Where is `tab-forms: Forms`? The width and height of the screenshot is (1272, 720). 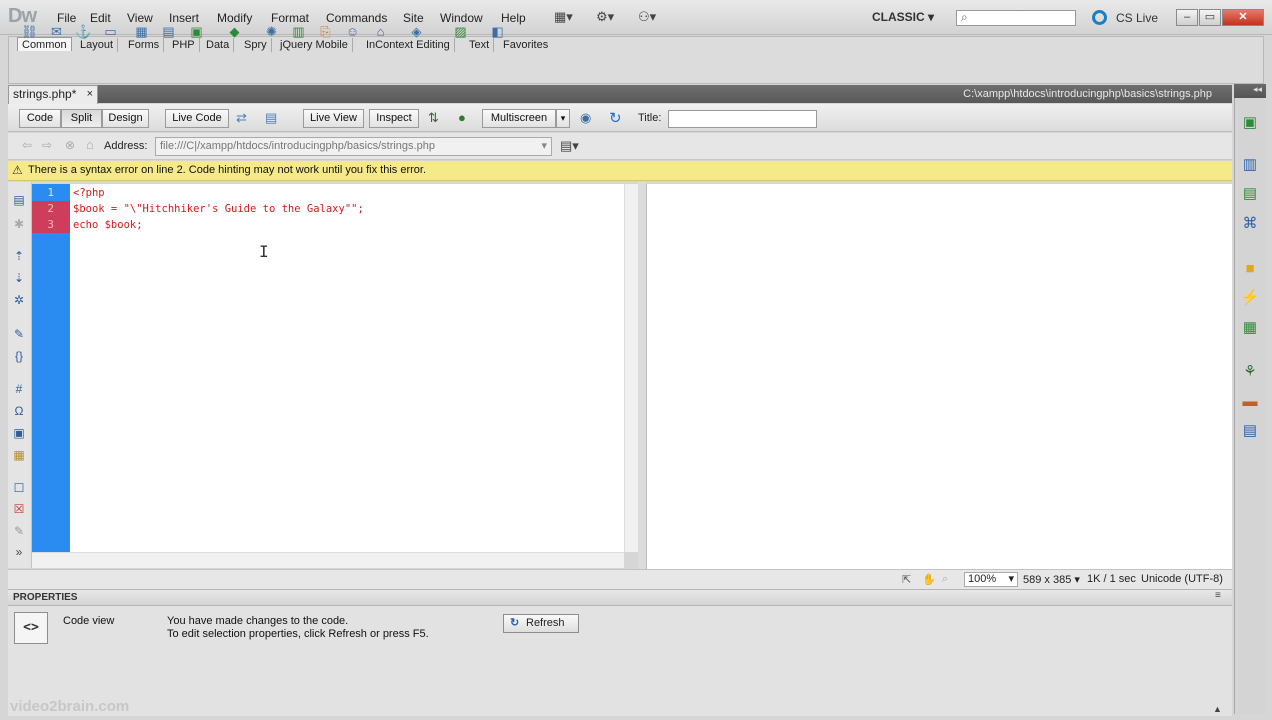 tab-forms: Forms is located at coordinates (144, 45).